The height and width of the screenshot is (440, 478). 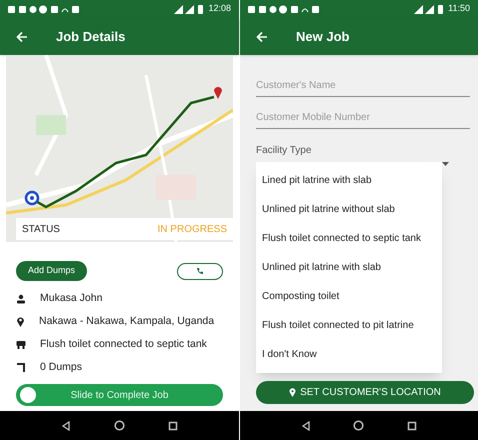 I want to click on person-icon, so click(x=21, y=299).